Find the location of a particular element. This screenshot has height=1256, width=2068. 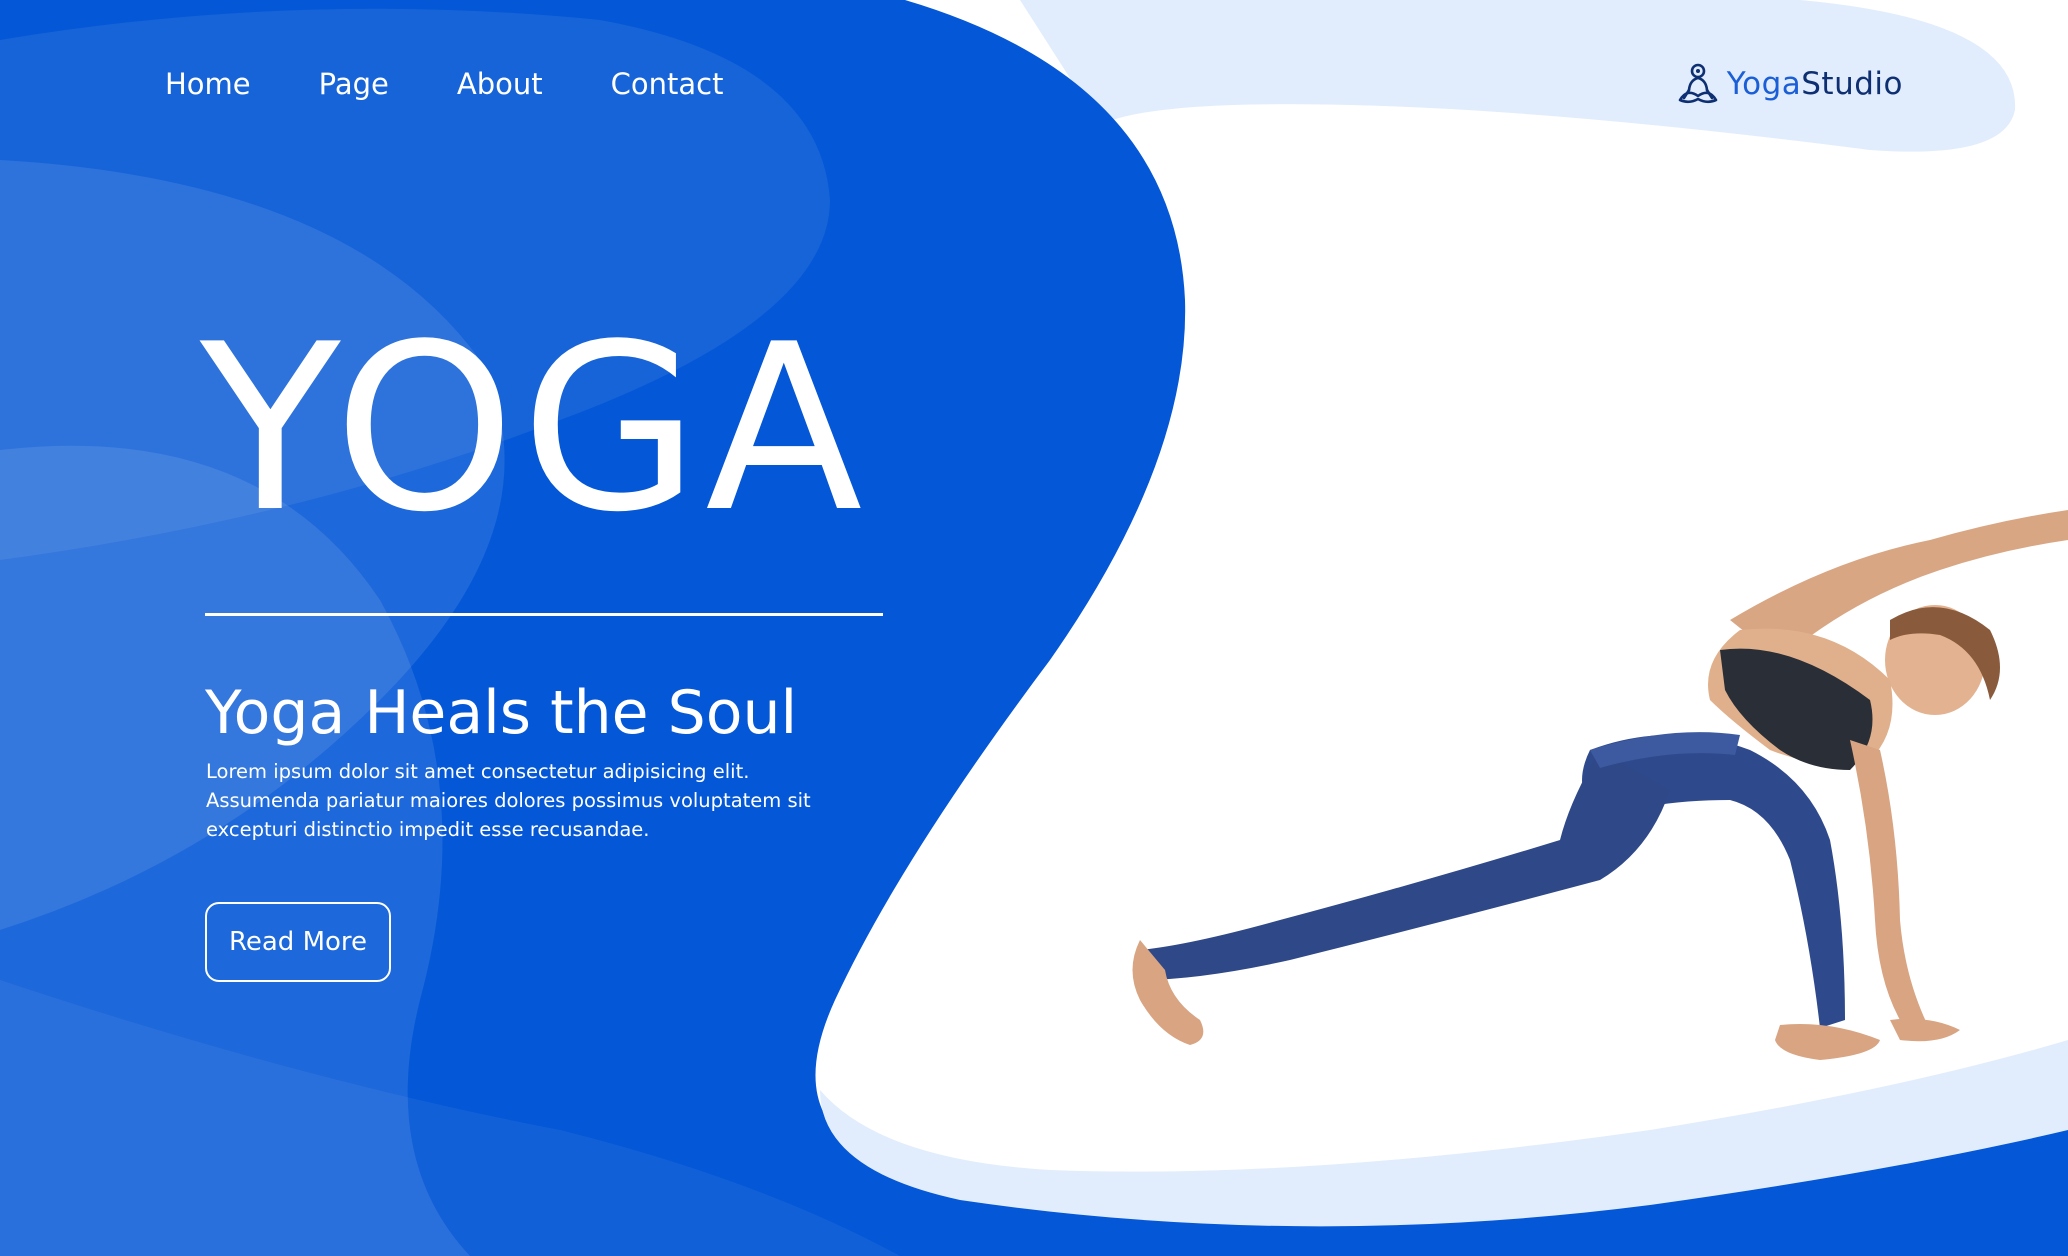

brand-name: YogaStudio is located at coordinates (1815, 84).